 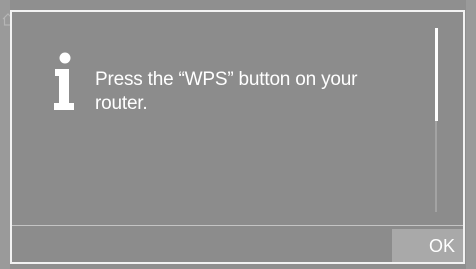 I want to click on dialog-divider, so click(x=237, y=225).